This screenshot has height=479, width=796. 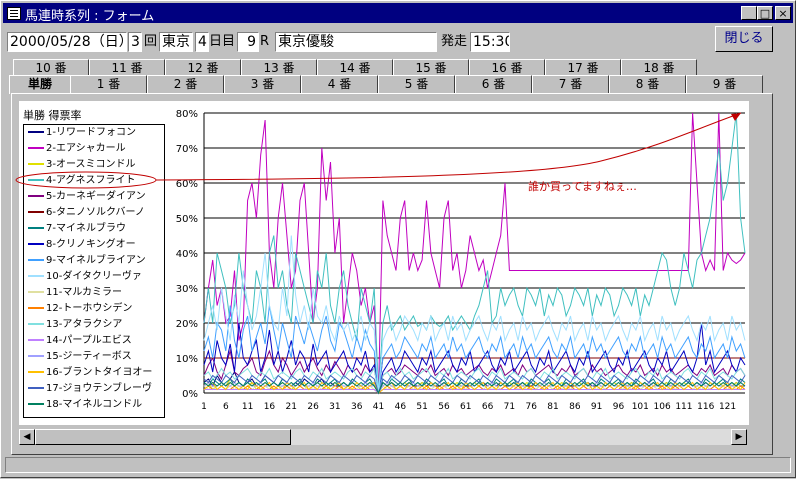 I want to click on legend-label: 11-マルカミラー, so click(x=84, y=292).